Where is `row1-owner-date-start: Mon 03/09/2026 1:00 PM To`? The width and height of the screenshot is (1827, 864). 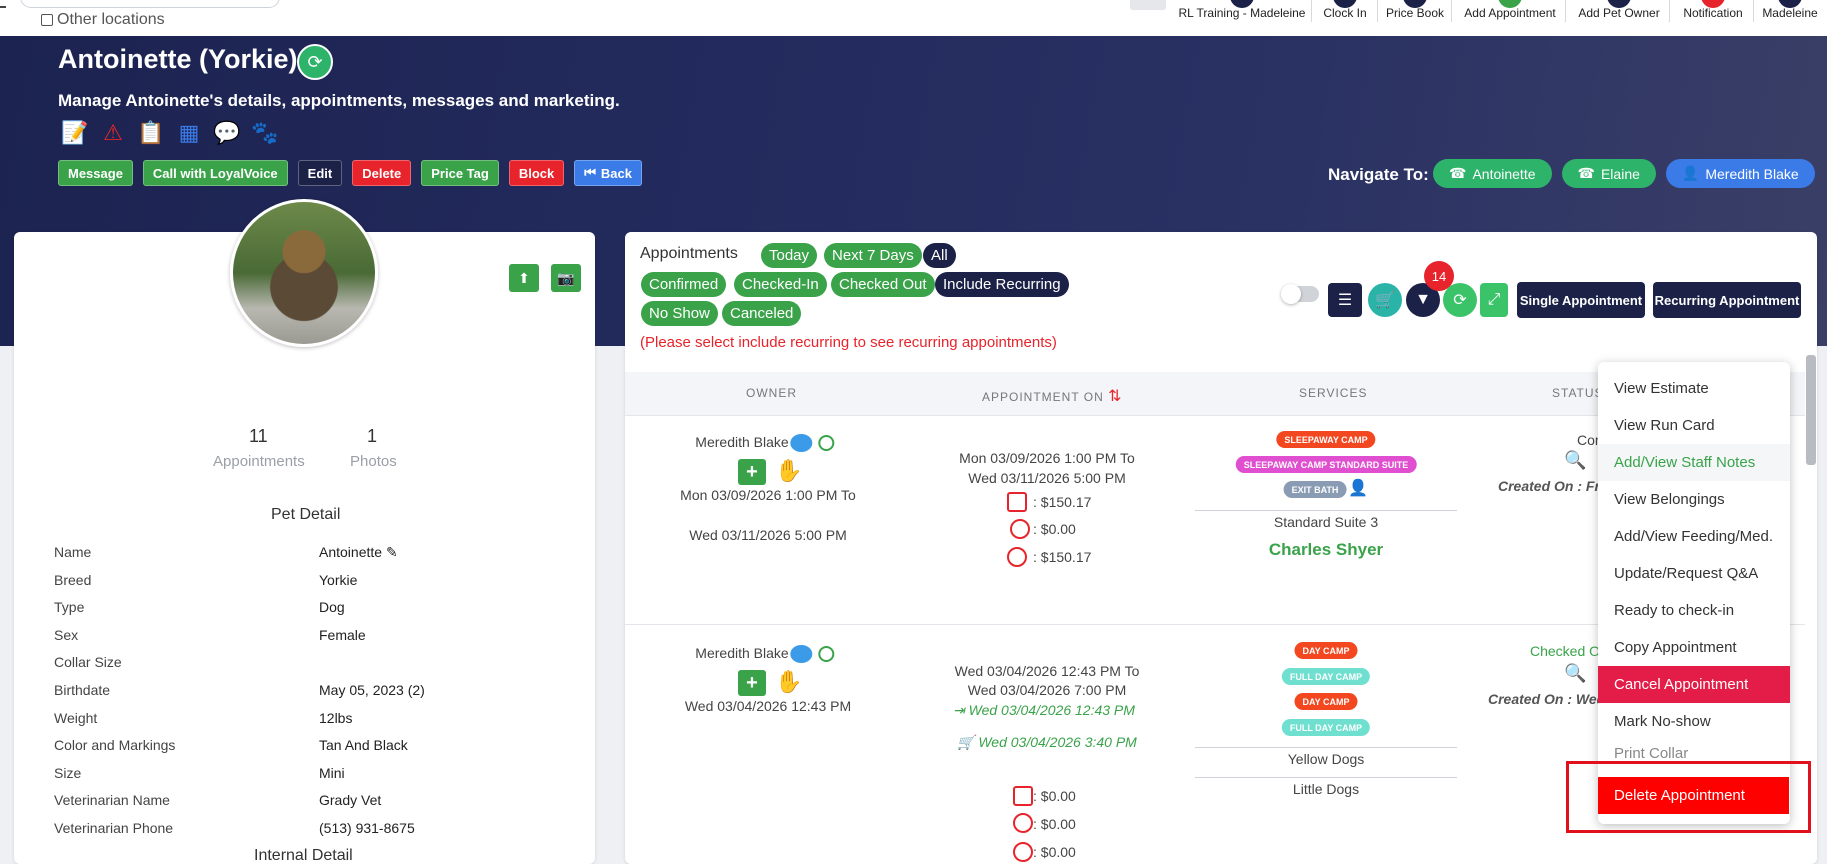 row1-owner-date-start: Mon 03/09/2026 1:00 PM To is located at coordinates (768, 495).